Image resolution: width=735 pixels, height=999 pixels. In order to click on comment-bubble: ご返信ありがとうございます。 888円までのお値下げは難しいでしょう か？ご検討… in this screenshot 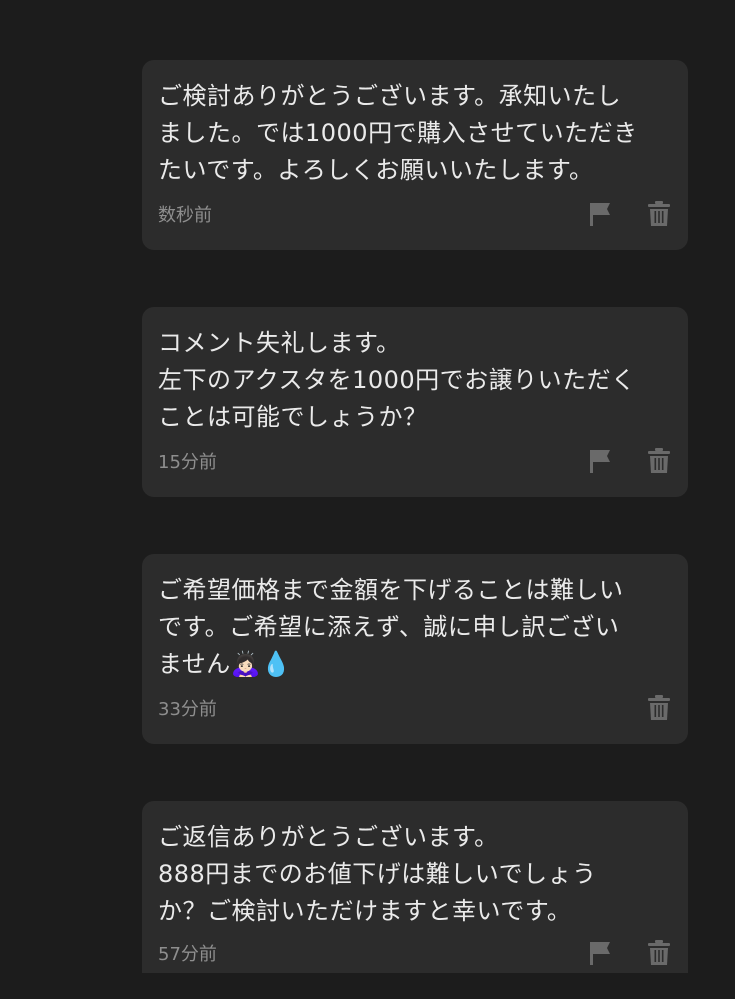, I will do `click(415, 887)`.